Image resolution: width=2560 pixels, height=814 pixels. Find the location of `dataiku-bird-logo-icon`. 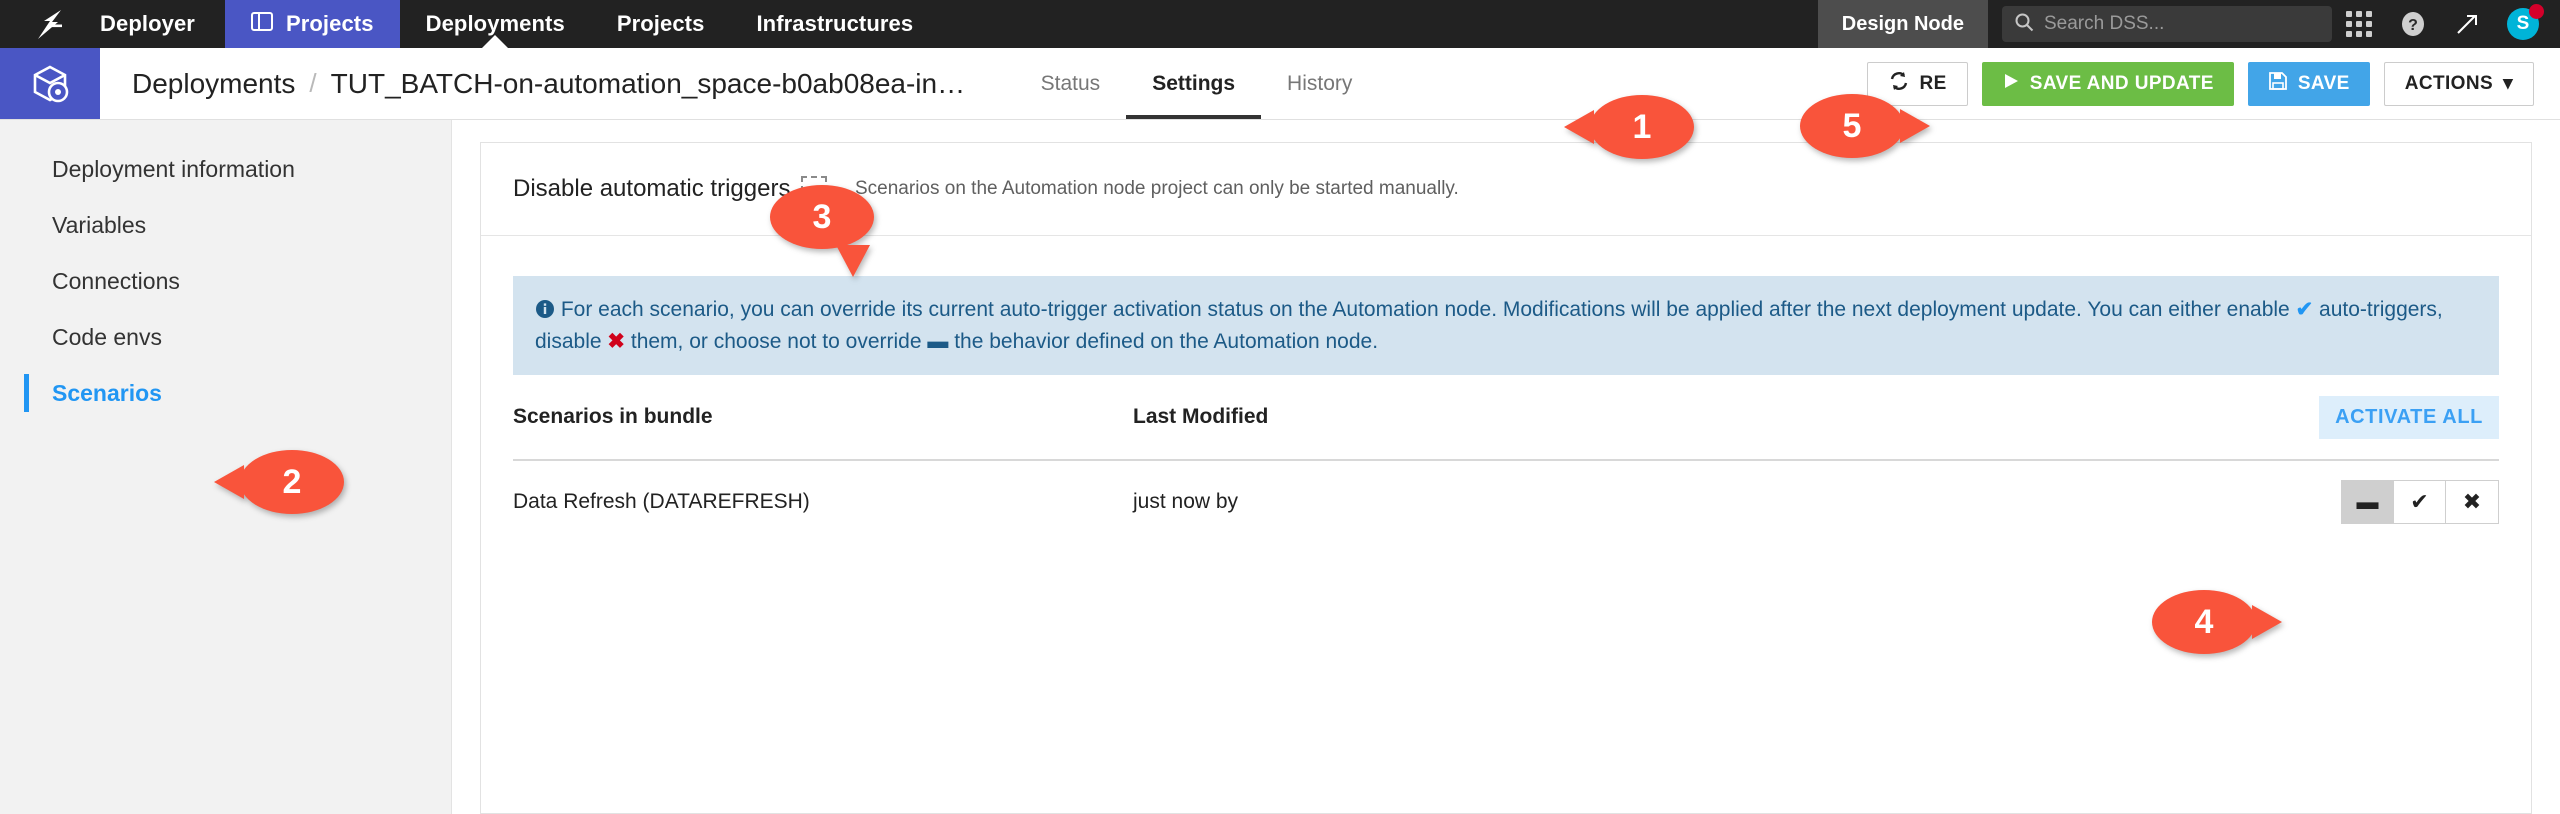

dataiku-bird-logo-icon is located at coordinates (50, 24).